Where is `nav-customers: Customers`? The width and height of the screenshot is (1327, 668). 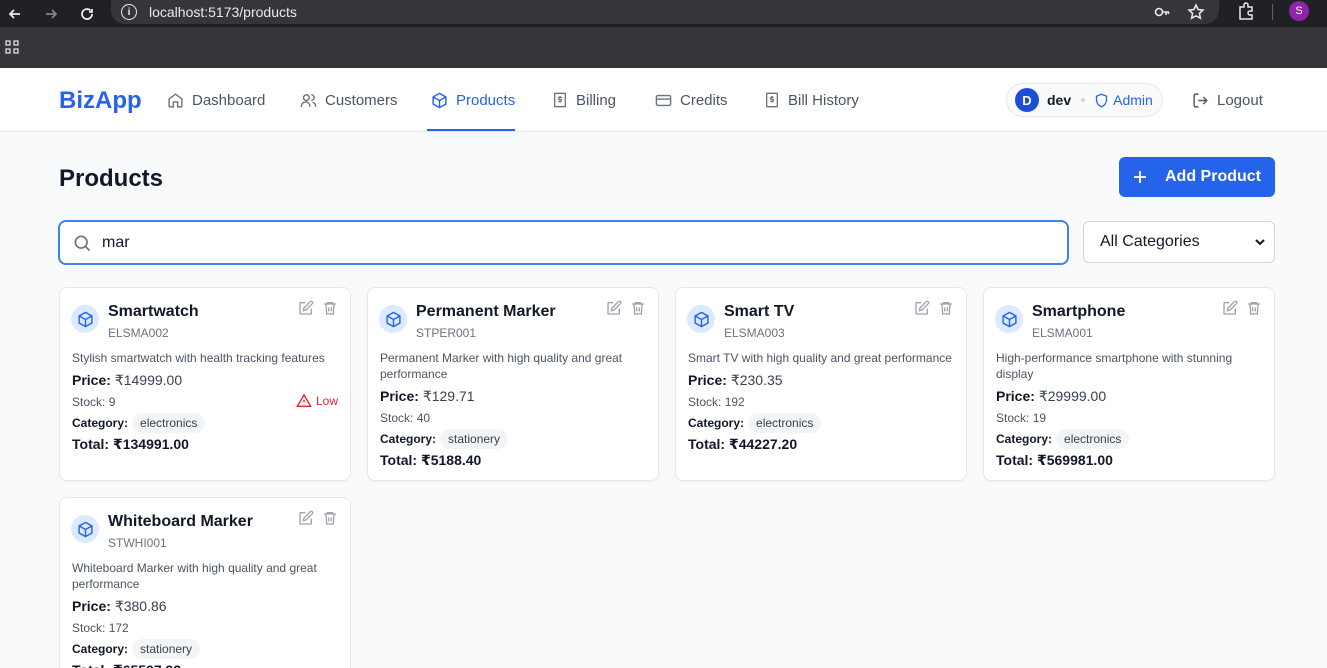
nav-customers: Customers is located at coordinates (349, 100).